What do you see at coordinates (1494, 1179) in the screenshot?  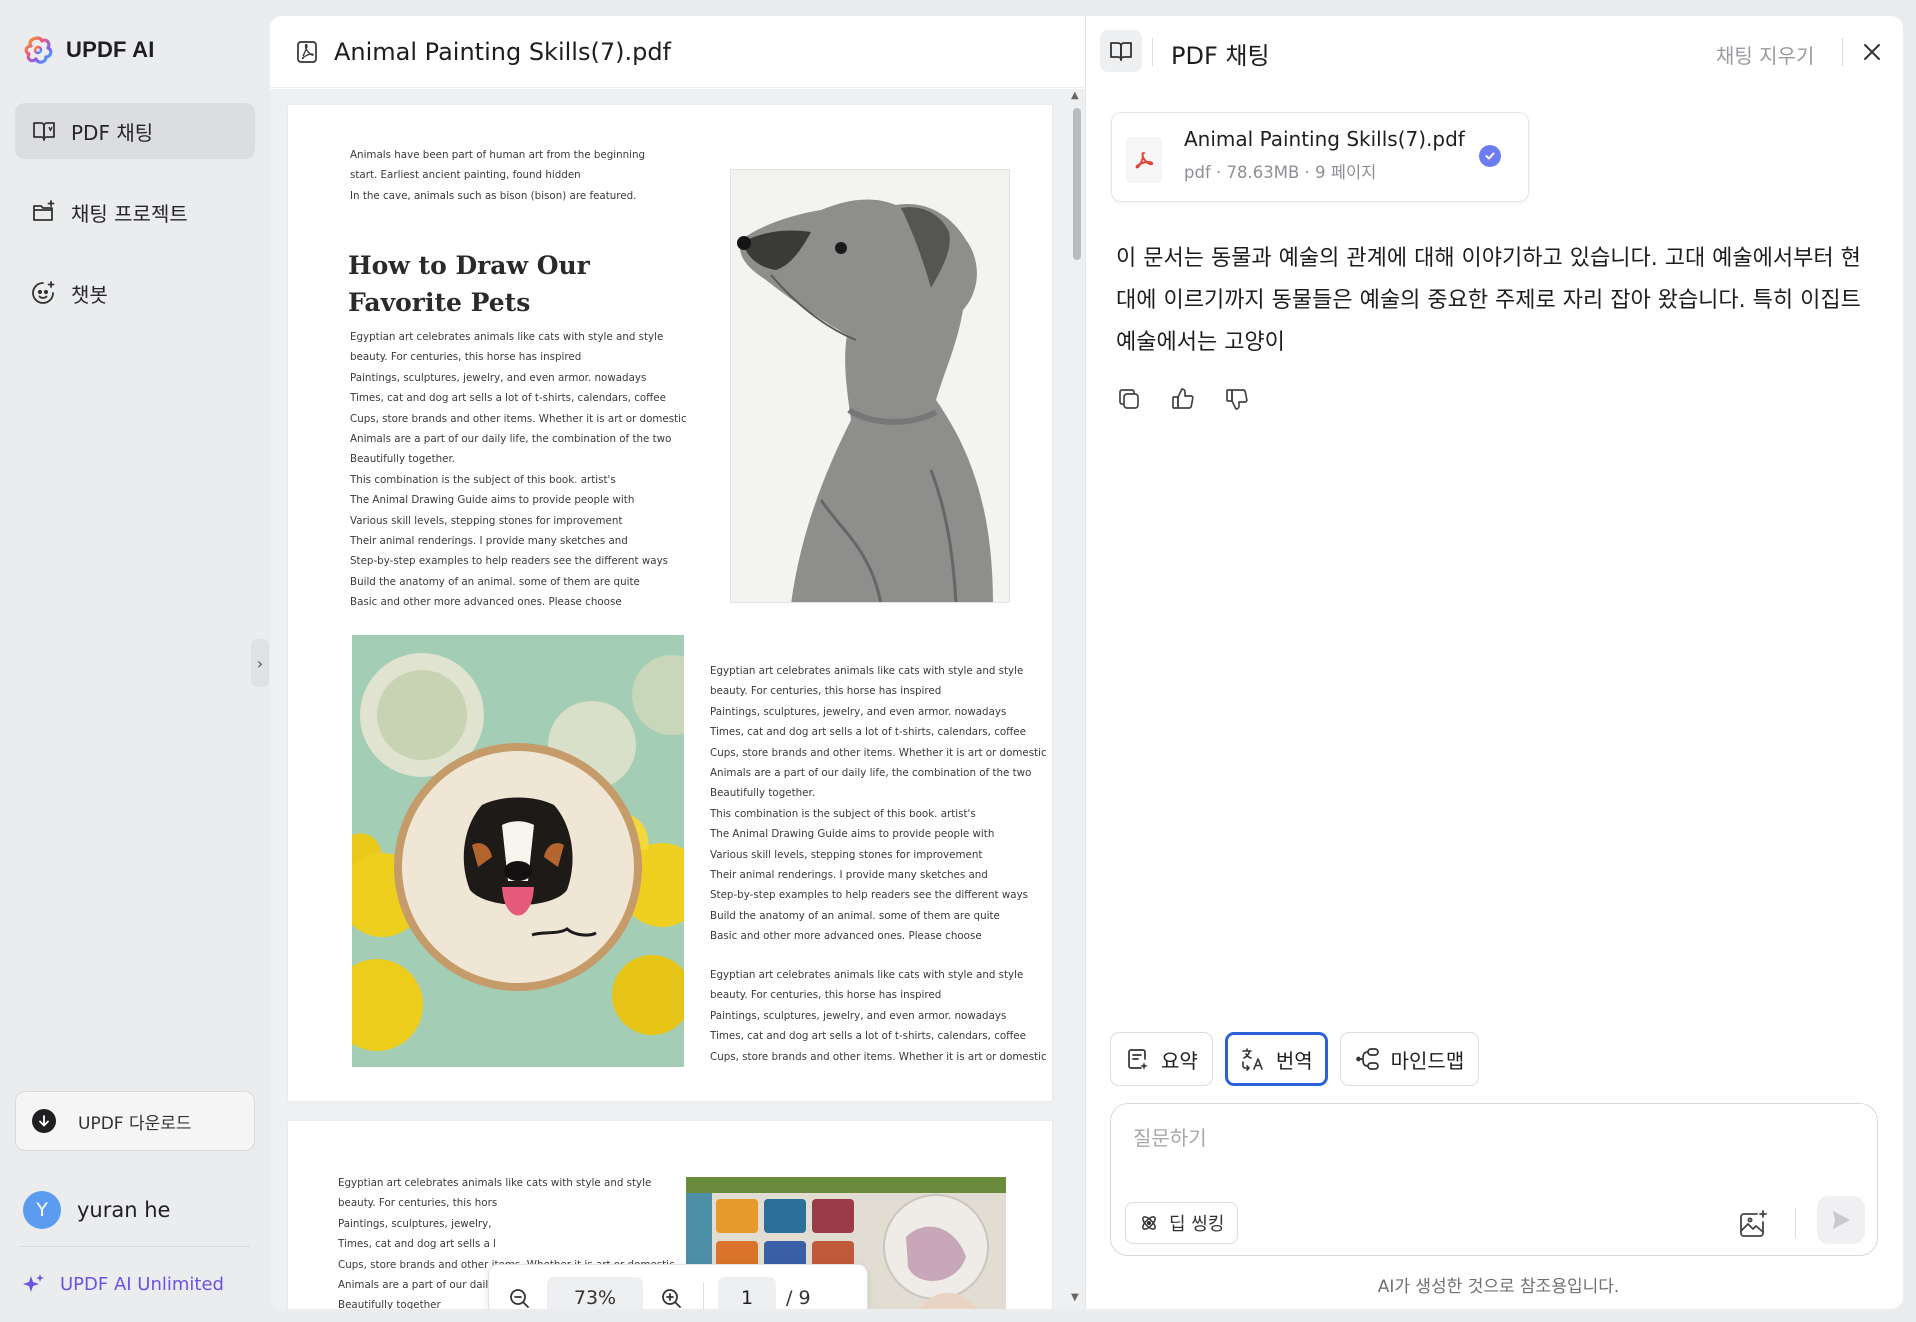 I see `chat-input-box: 딥 씽킹` at bounding box center [1494, 1179].